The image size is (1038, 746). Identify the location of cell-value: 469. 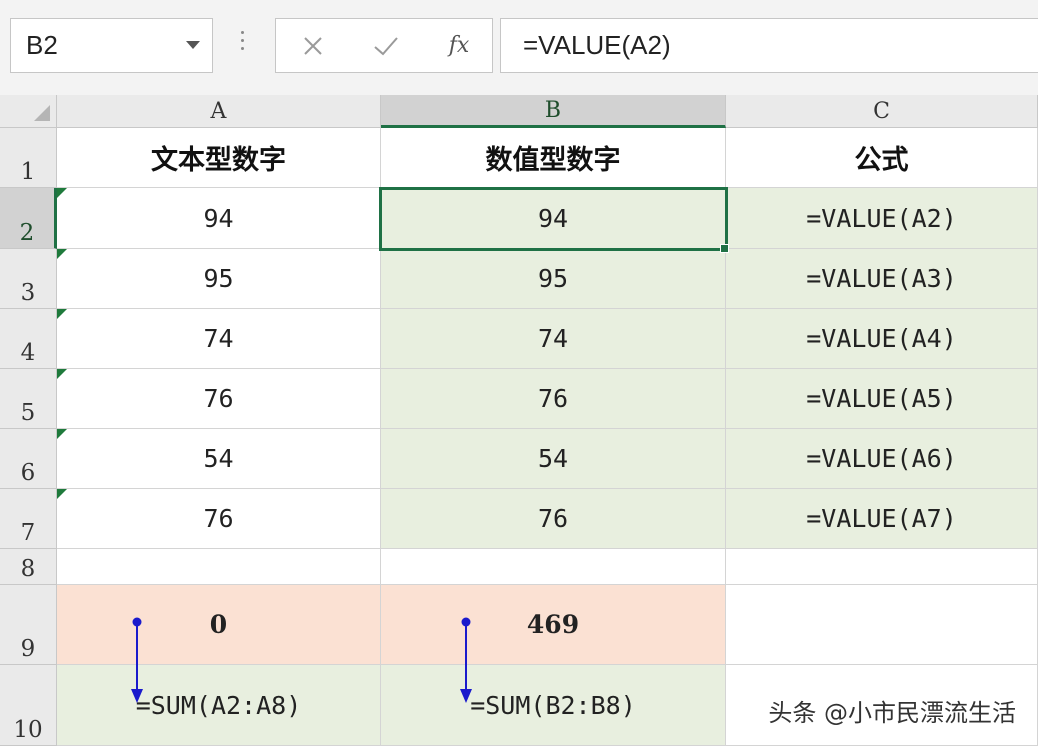
(553, 624).